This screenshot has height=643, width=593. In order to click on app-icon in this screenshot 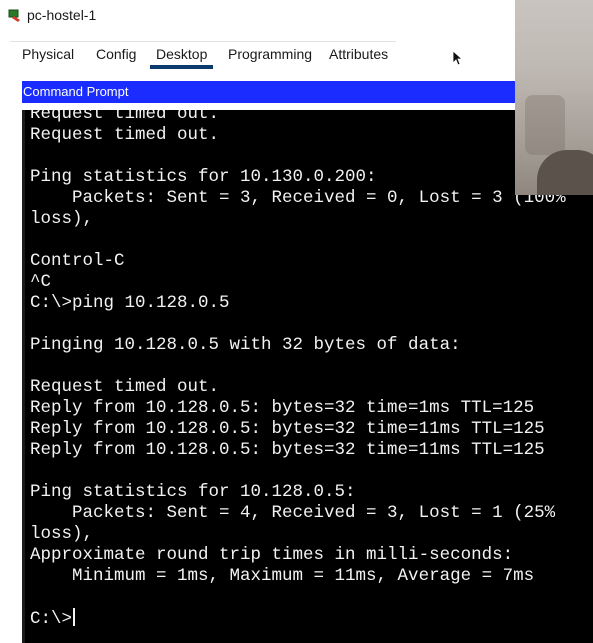, I will do `click(14, 15)`.